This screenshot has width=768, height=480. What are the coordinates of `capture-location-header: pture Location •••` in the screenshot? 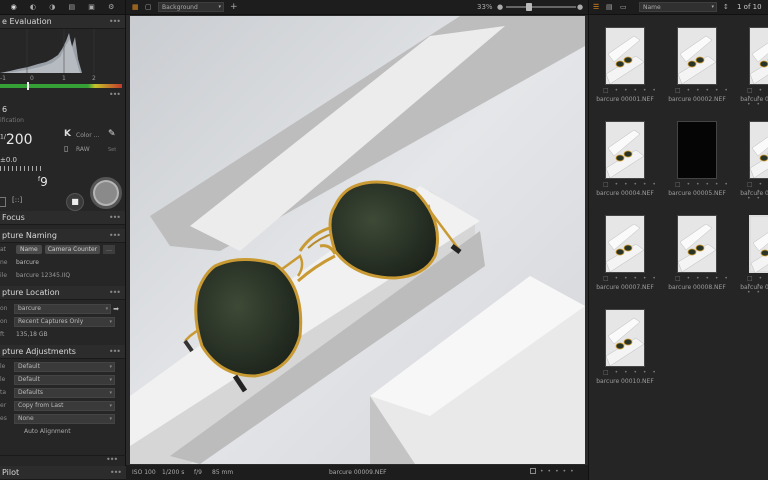 It's located at (62, 293).